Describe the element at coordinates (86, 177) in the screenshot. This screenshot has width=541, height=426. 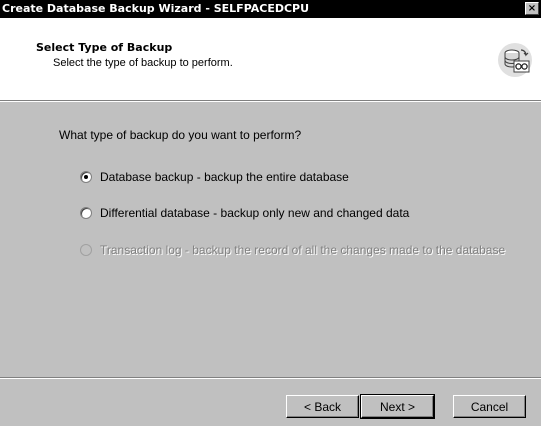
I see `radio-database-backup` at that location.